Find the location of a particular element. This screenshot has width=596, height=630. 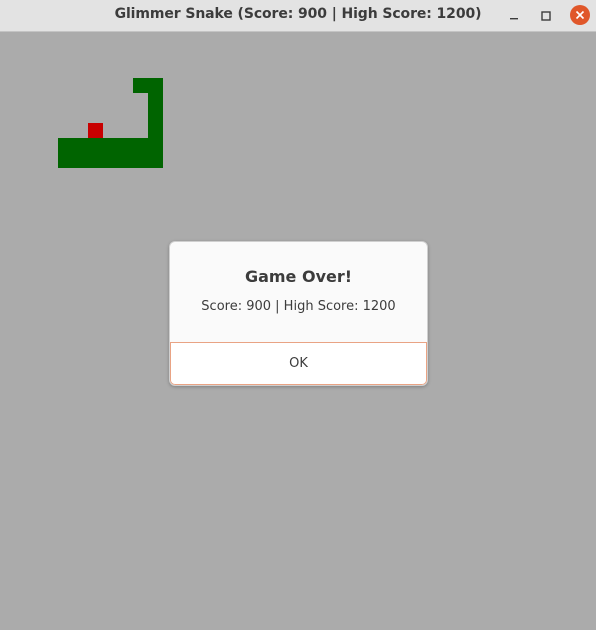

maximize-icon is located at coordinates (546, 16).